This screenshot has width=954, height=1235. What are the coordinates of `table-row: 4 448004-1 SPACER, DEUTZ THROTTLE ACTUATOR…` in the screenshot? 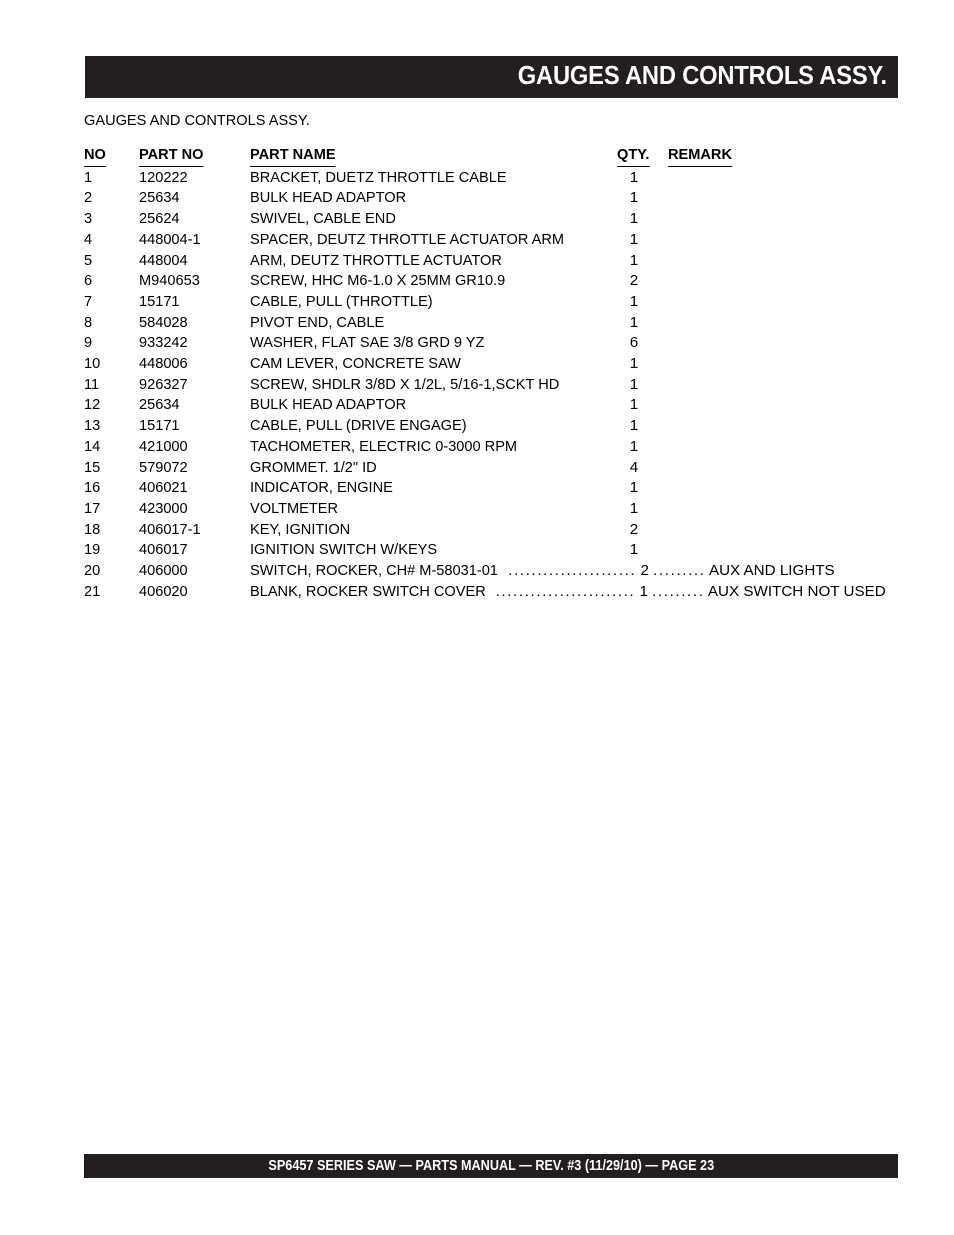 It's located at (494, 240).